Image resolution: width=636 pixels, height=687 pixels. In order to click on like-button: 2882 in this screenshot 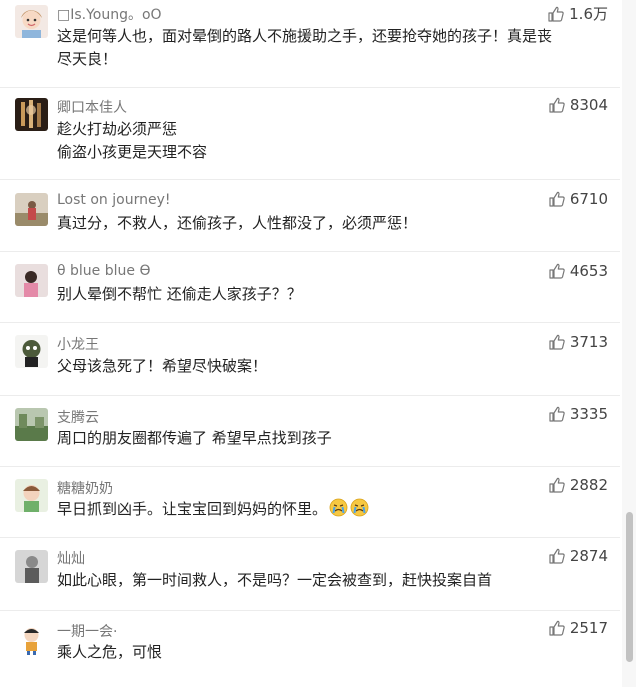, I will do `click(578, 485)`.